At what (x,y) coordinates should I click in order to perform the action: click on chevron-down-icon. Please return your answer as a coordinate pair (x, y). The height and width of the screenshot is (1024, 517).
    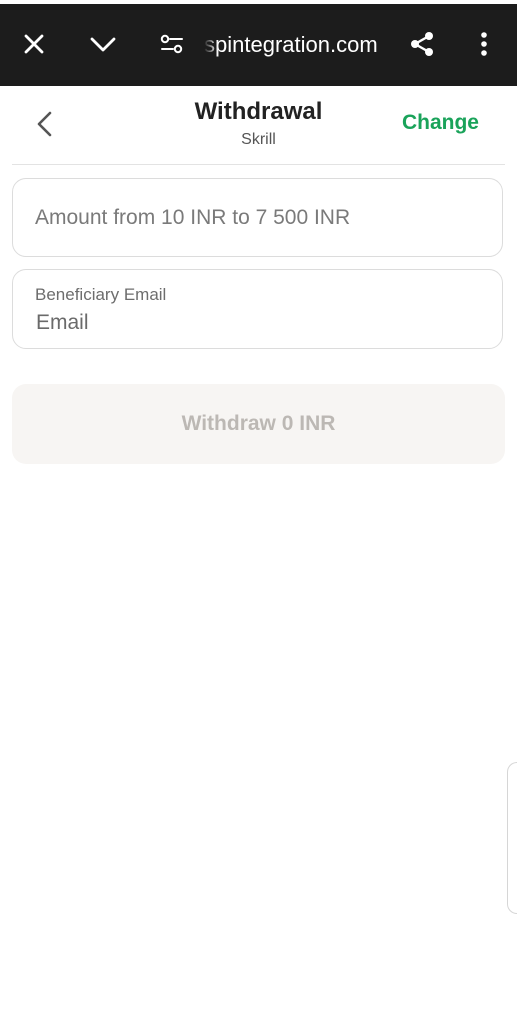
    Looking at the image, I should click on (103, 44).